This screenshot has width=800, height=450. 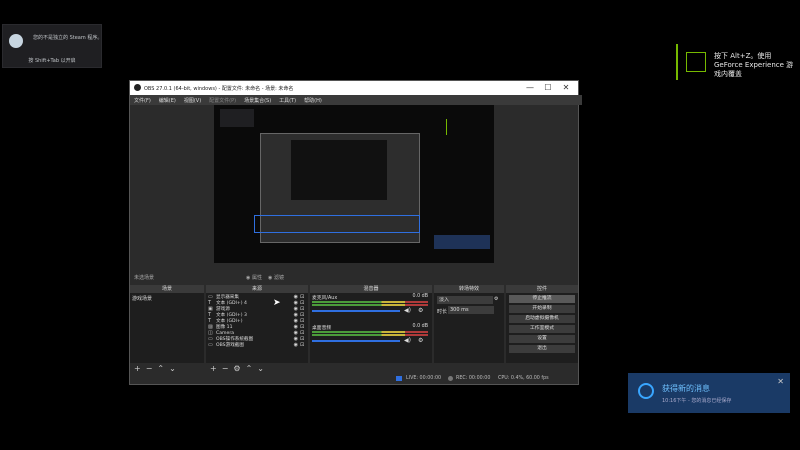 What do you see at coordinates (542, 289) in the screenshot?
I see `controls-dock-title: 控件` at bounding box center [542, 289].